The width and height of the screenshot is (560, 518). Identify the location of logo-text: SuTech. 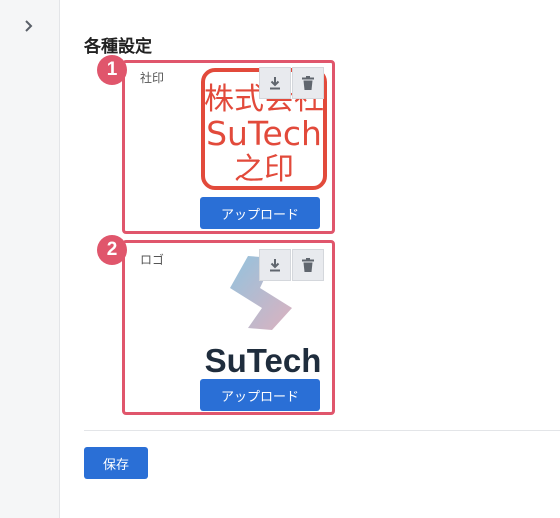
(263, 360).